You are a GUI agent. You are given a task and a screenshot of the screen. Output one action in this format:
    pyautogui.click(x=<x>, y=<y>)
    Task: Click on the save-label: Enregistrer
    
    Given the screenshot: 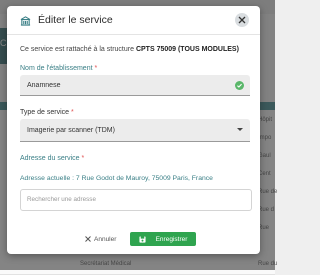 What is the action you would take?
    pyautogui.click(x=171, y=239)
    